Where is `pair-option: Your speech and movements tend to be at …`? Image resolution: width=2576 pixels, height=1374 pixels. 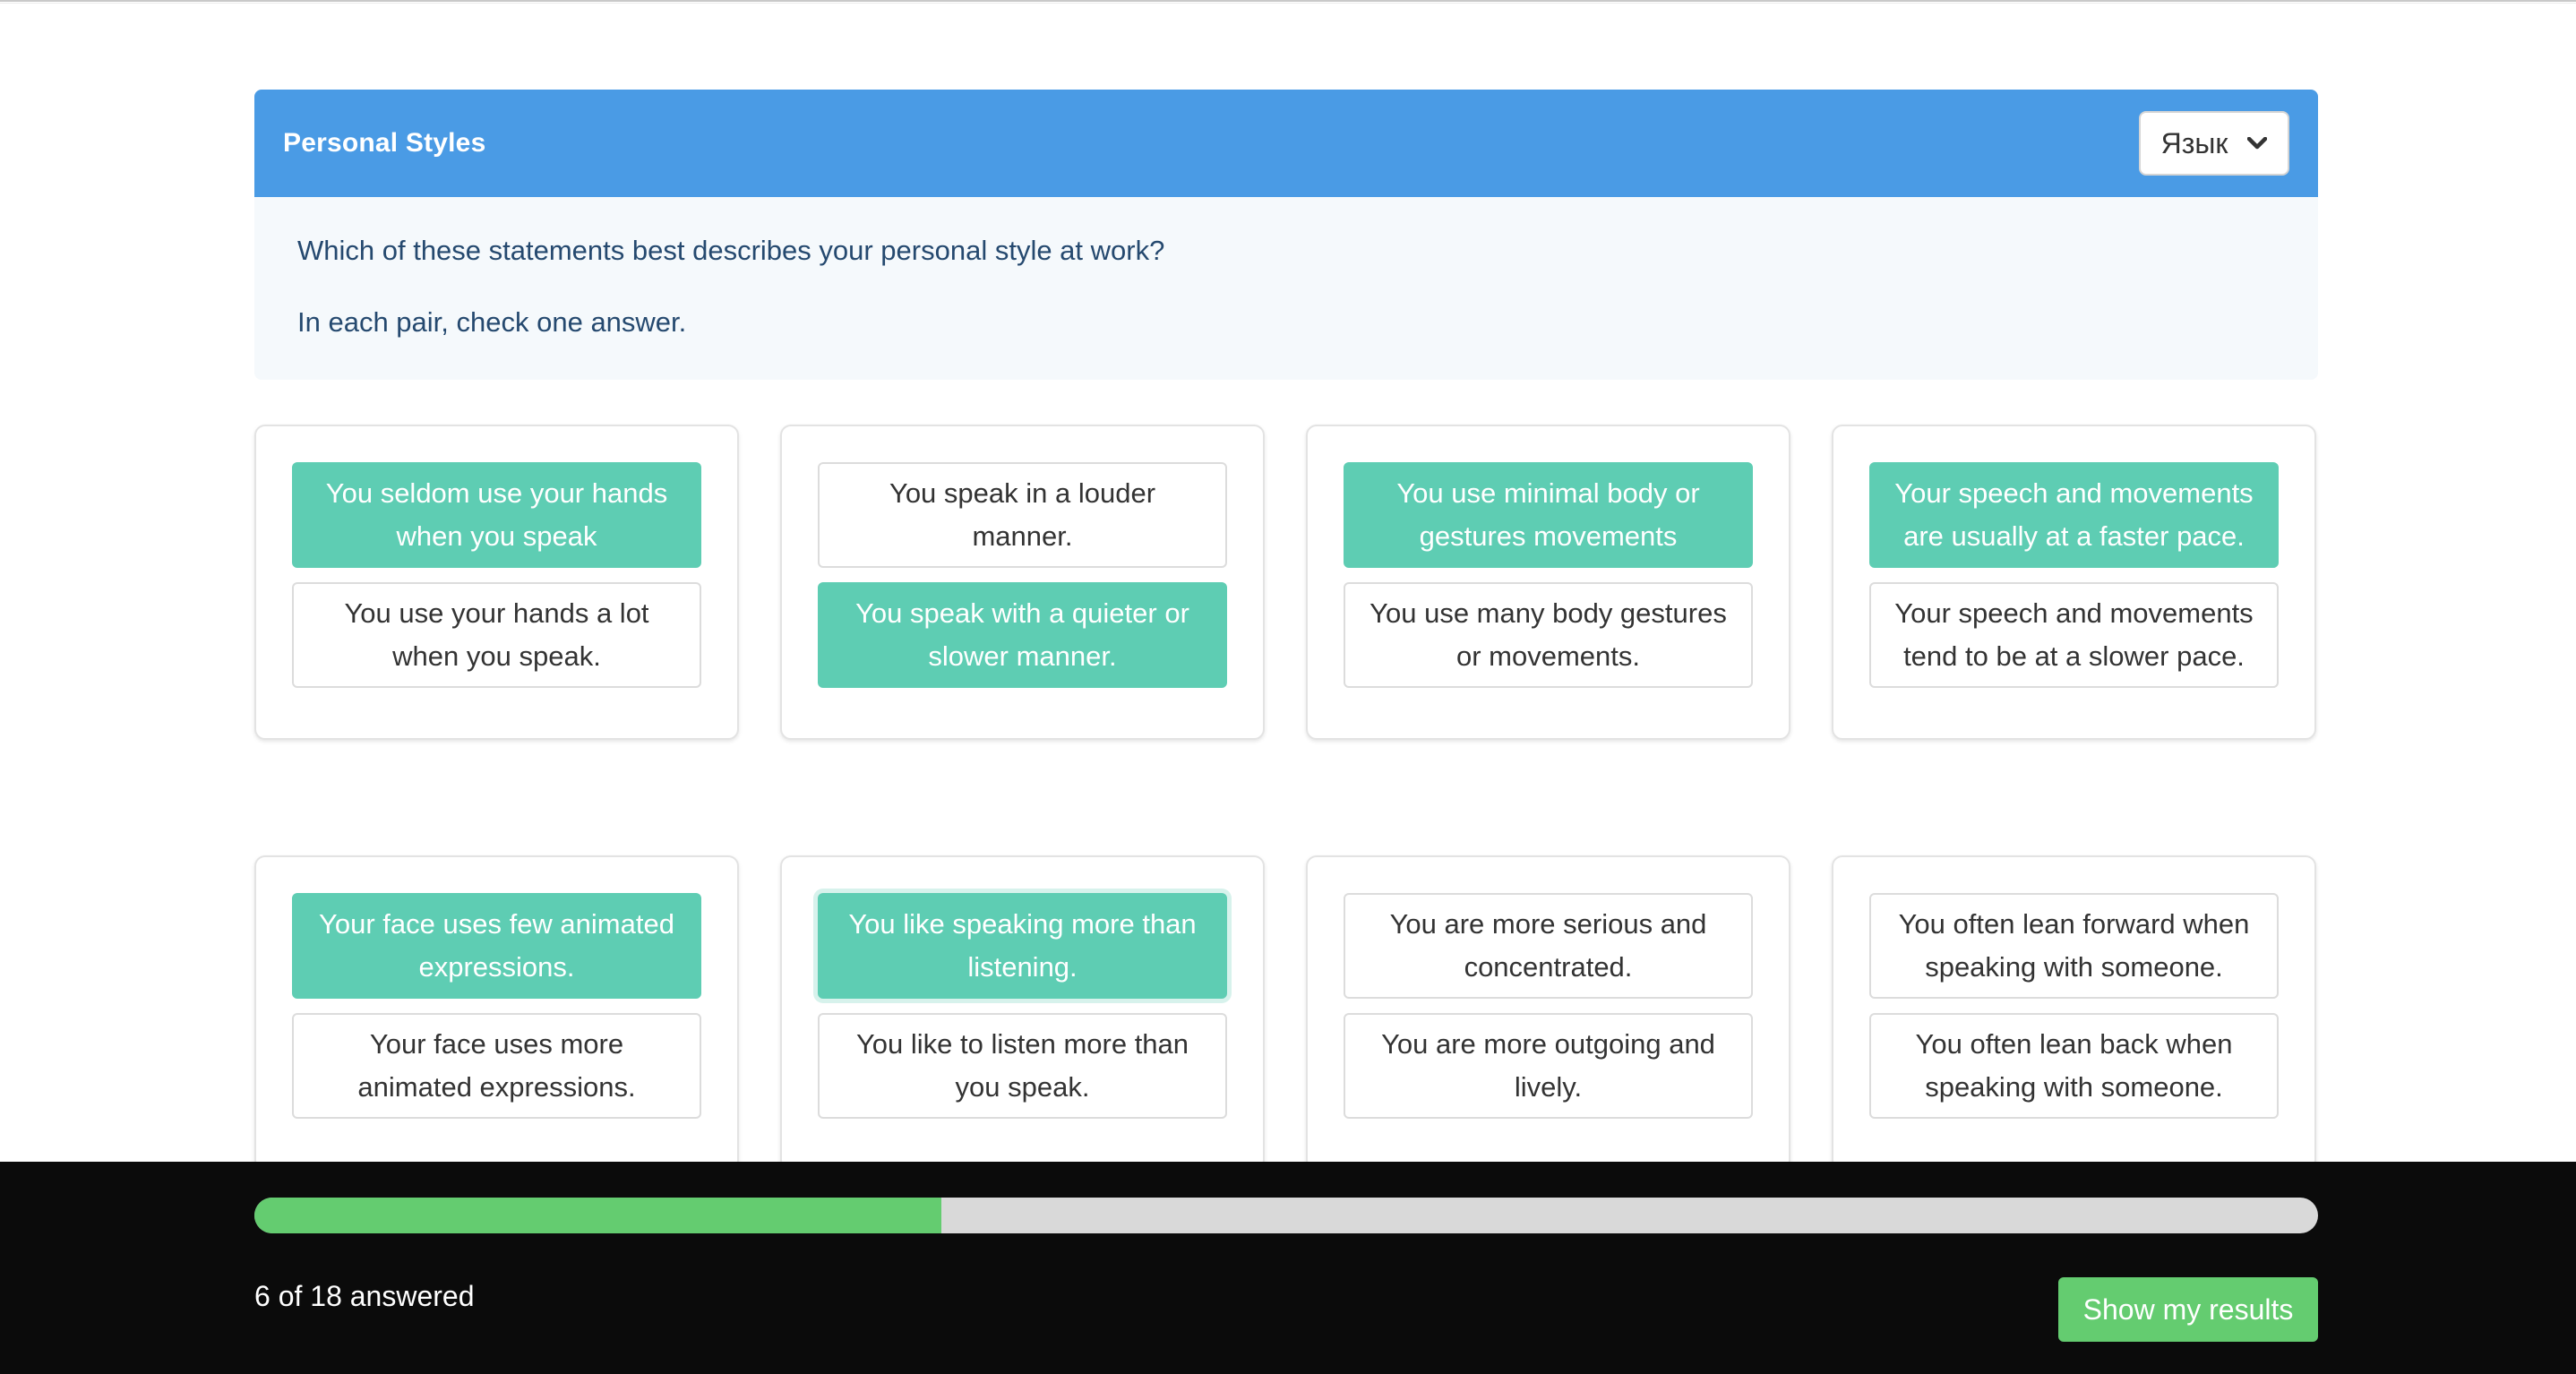
pair-option: Your speech and movements tend to be at … is located at coordinates (2074, 635).